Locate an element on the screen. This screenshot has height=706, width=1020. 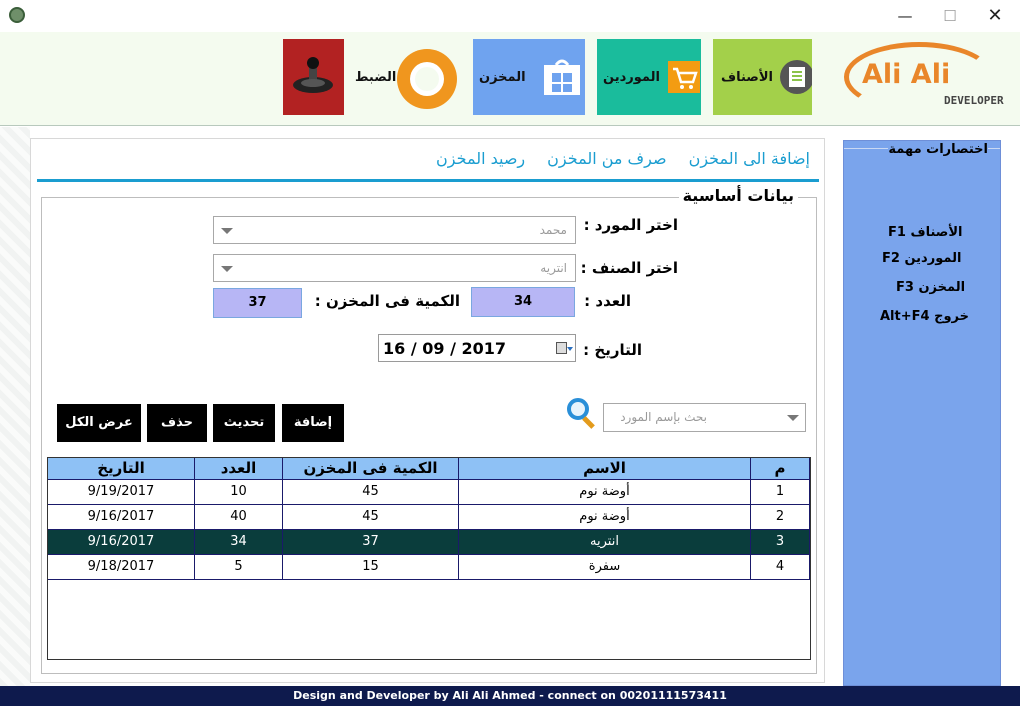
header-num: م is located at coordinates (780, 469).